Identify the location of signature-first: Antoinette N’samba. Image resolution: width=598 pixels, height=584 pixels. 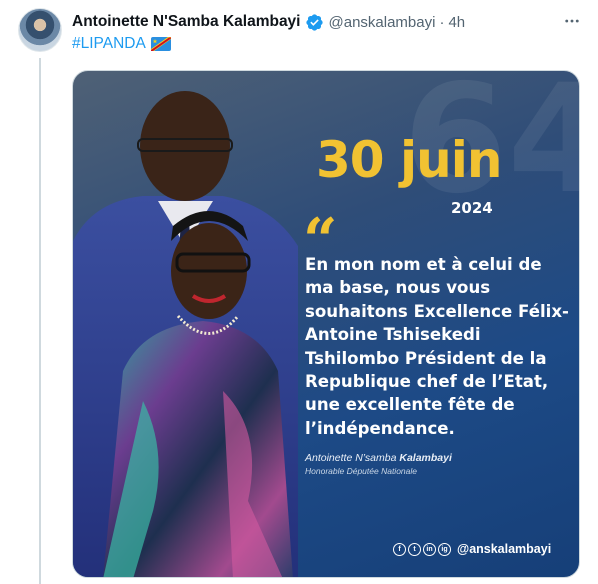
(352, 458).